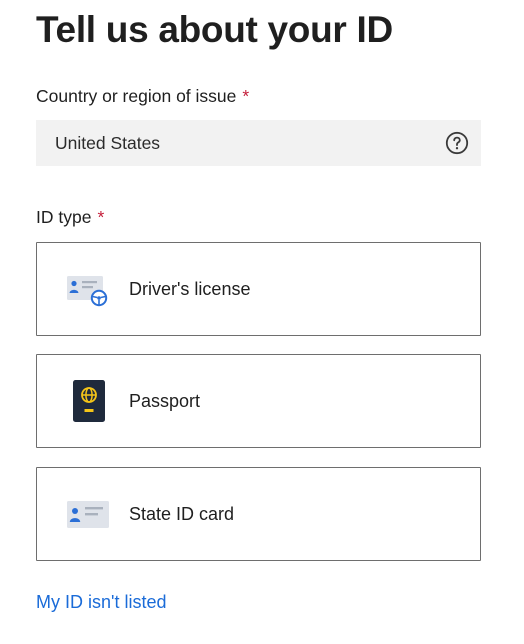 The height and width of the screenshot is (644, 524). What do you see at coordinates (101, 602) in the screenshot?
I see `id-not-listed-link: My ID isn't listed` at bounding box center [101, 602].